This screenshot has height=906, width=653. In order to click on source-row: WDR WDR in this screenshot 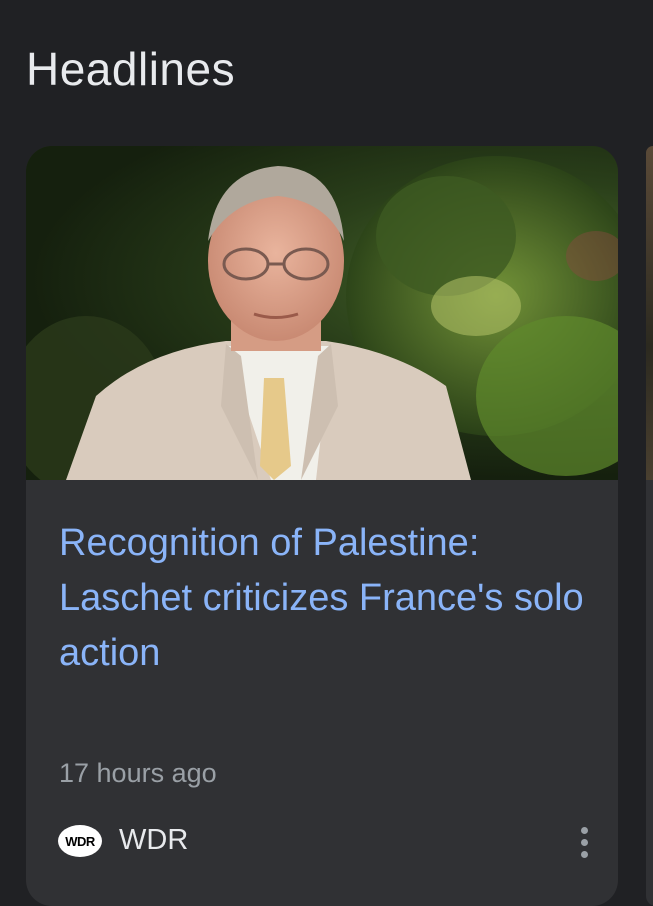, I will do `click(326, 843)`.